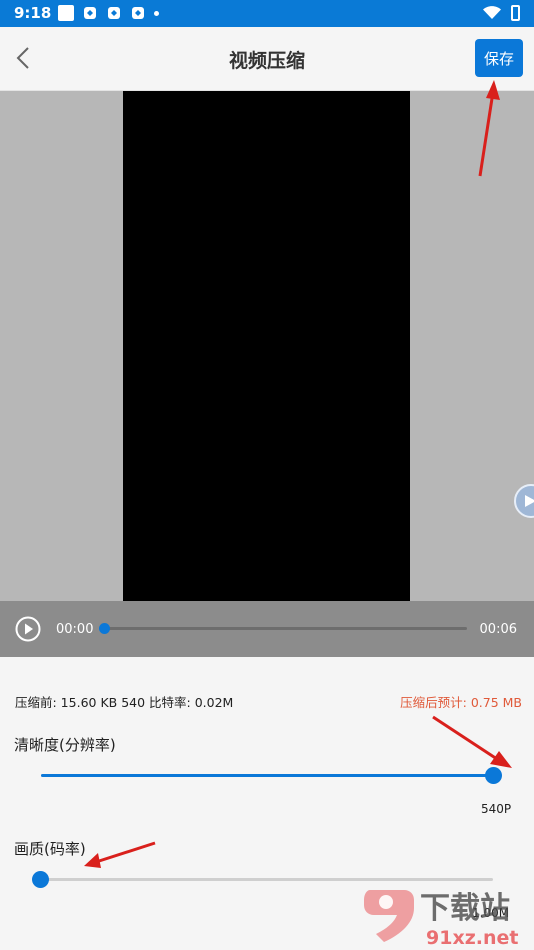 This screenshot has height=950, width=534. Describe the element at coordinates (496, 809) in the screenshot. I see `resolution-value: 540P` at that location.